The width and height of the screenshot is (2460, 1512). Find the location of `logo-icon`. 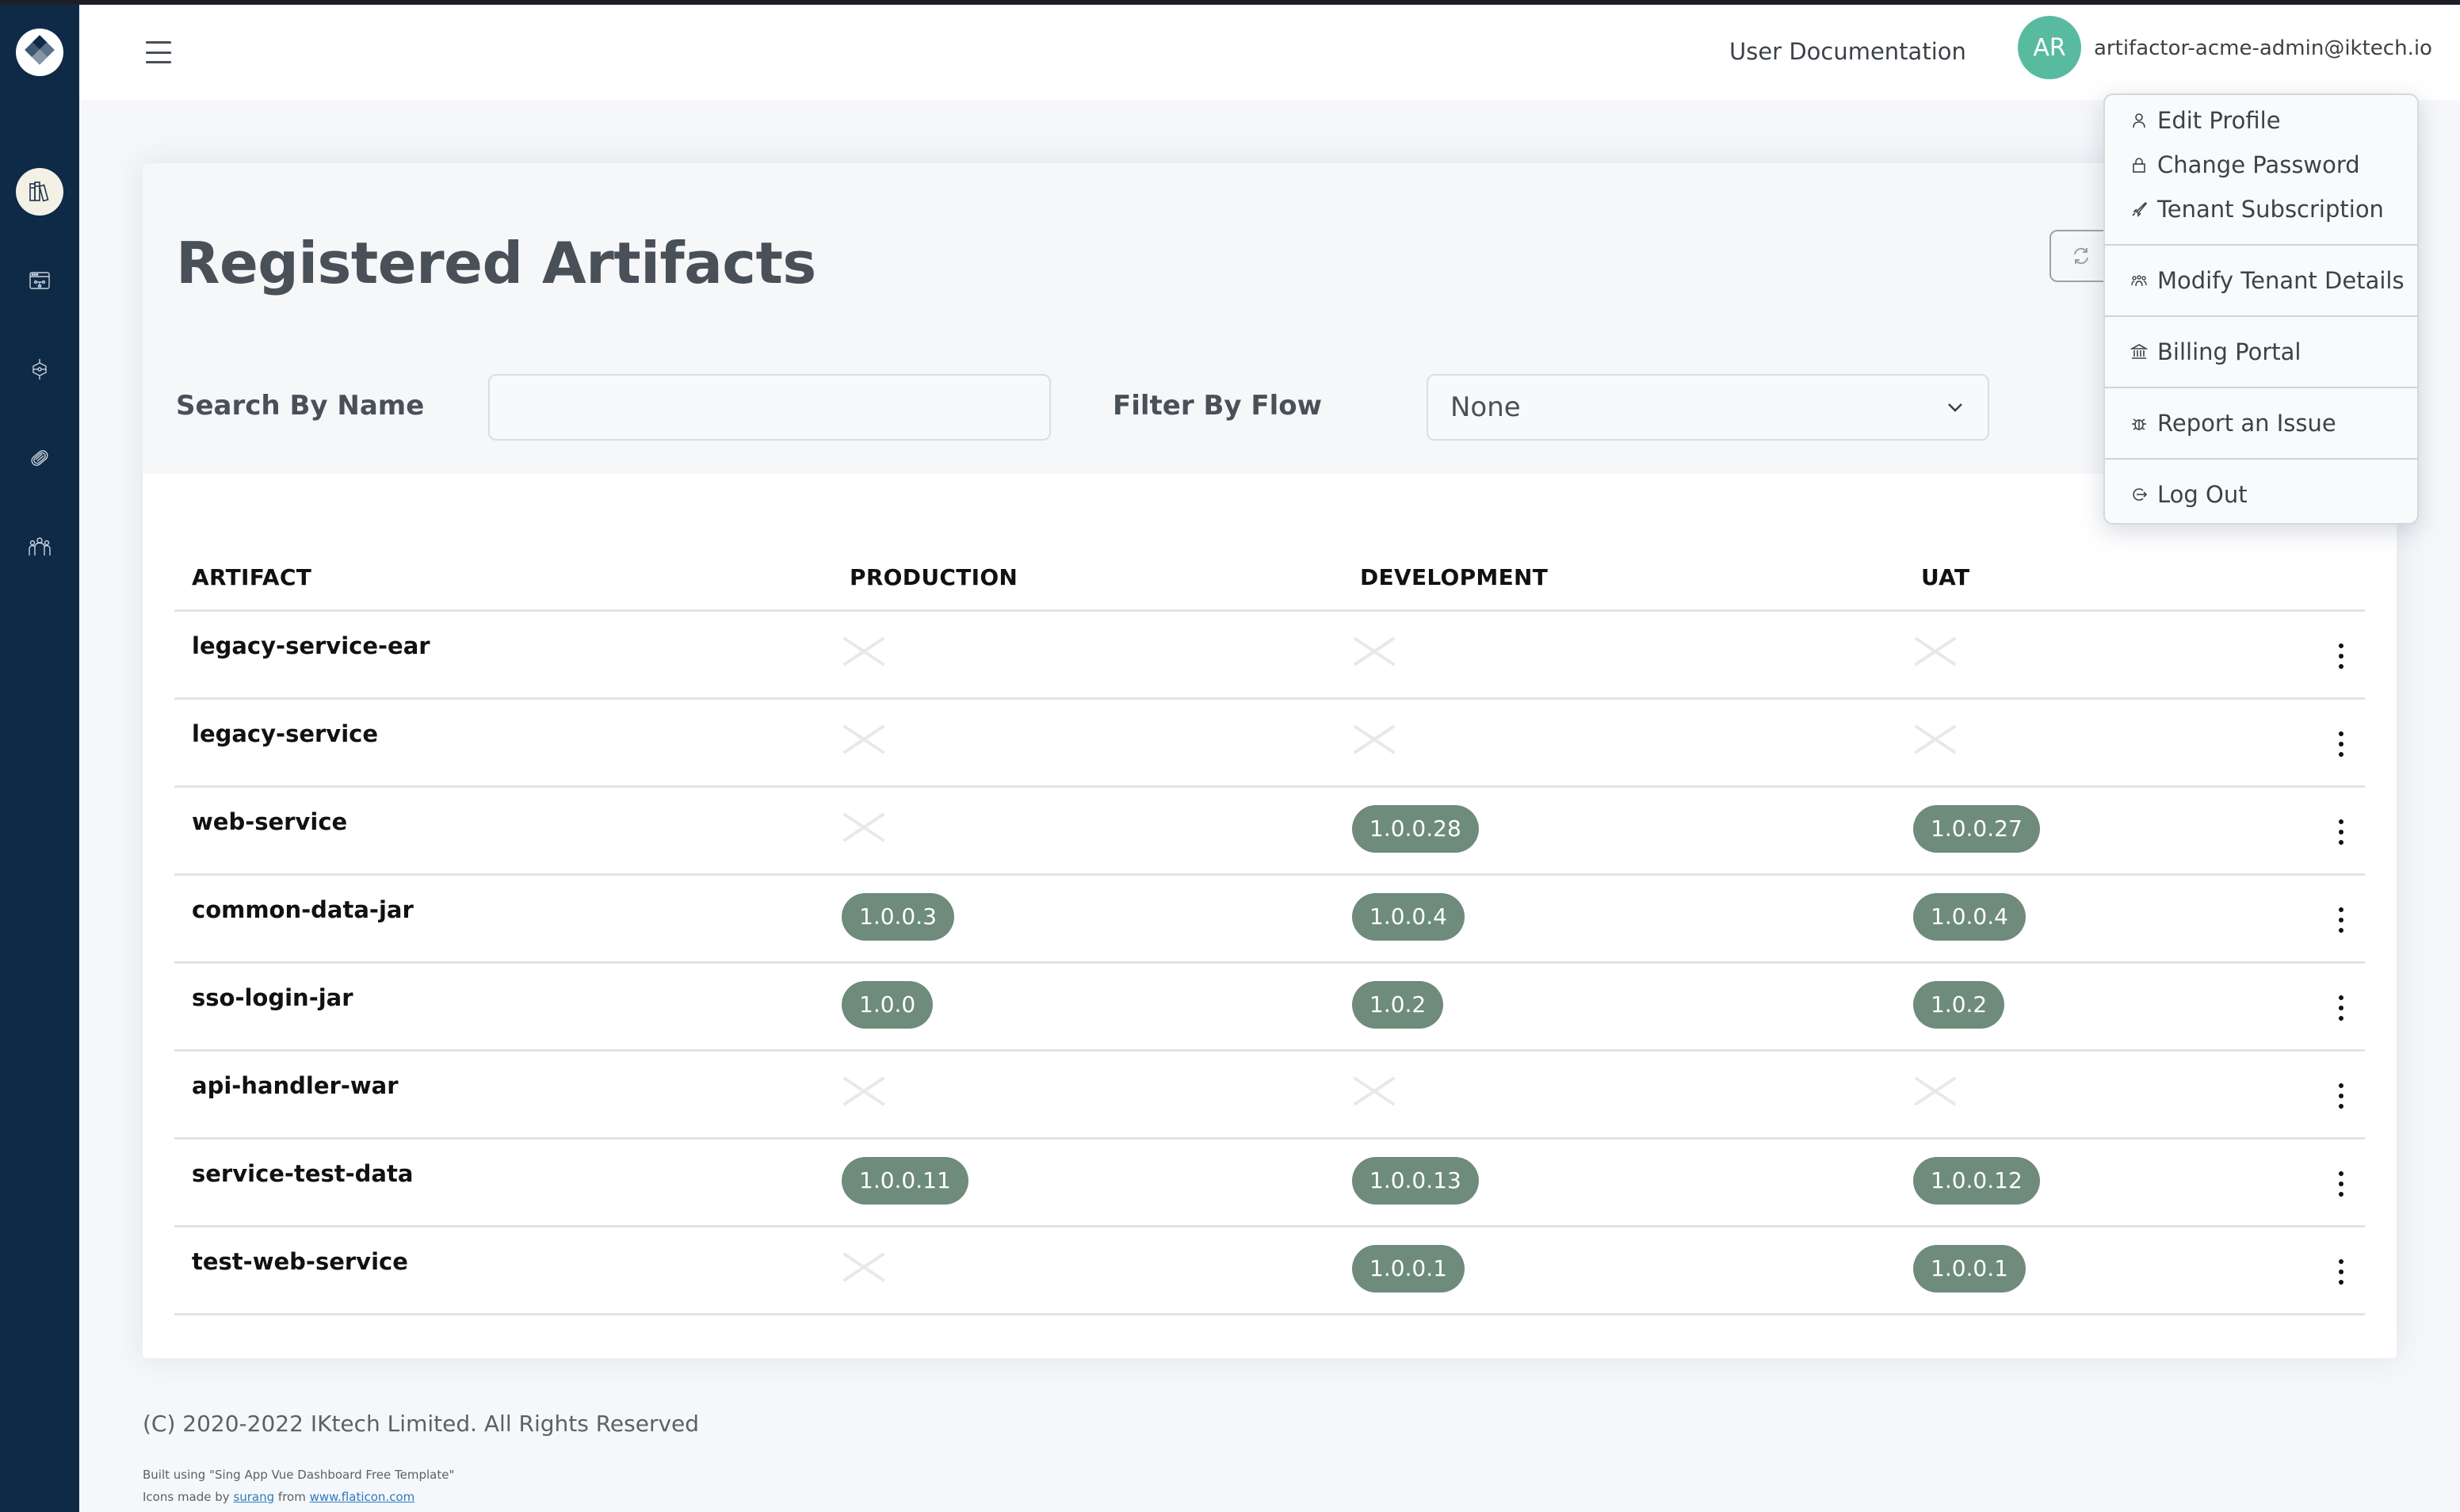

logo-icon is located at coordinates (40, 50).